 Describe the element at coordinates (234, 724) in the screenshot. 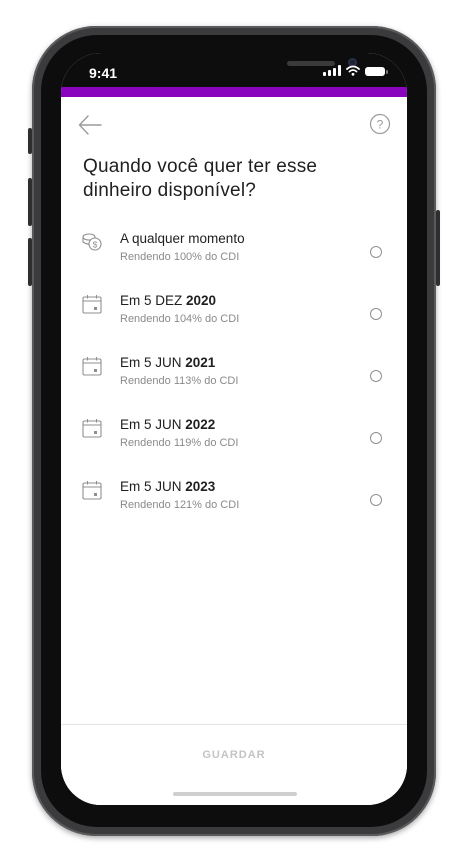

I see `footer-divider` at that location.